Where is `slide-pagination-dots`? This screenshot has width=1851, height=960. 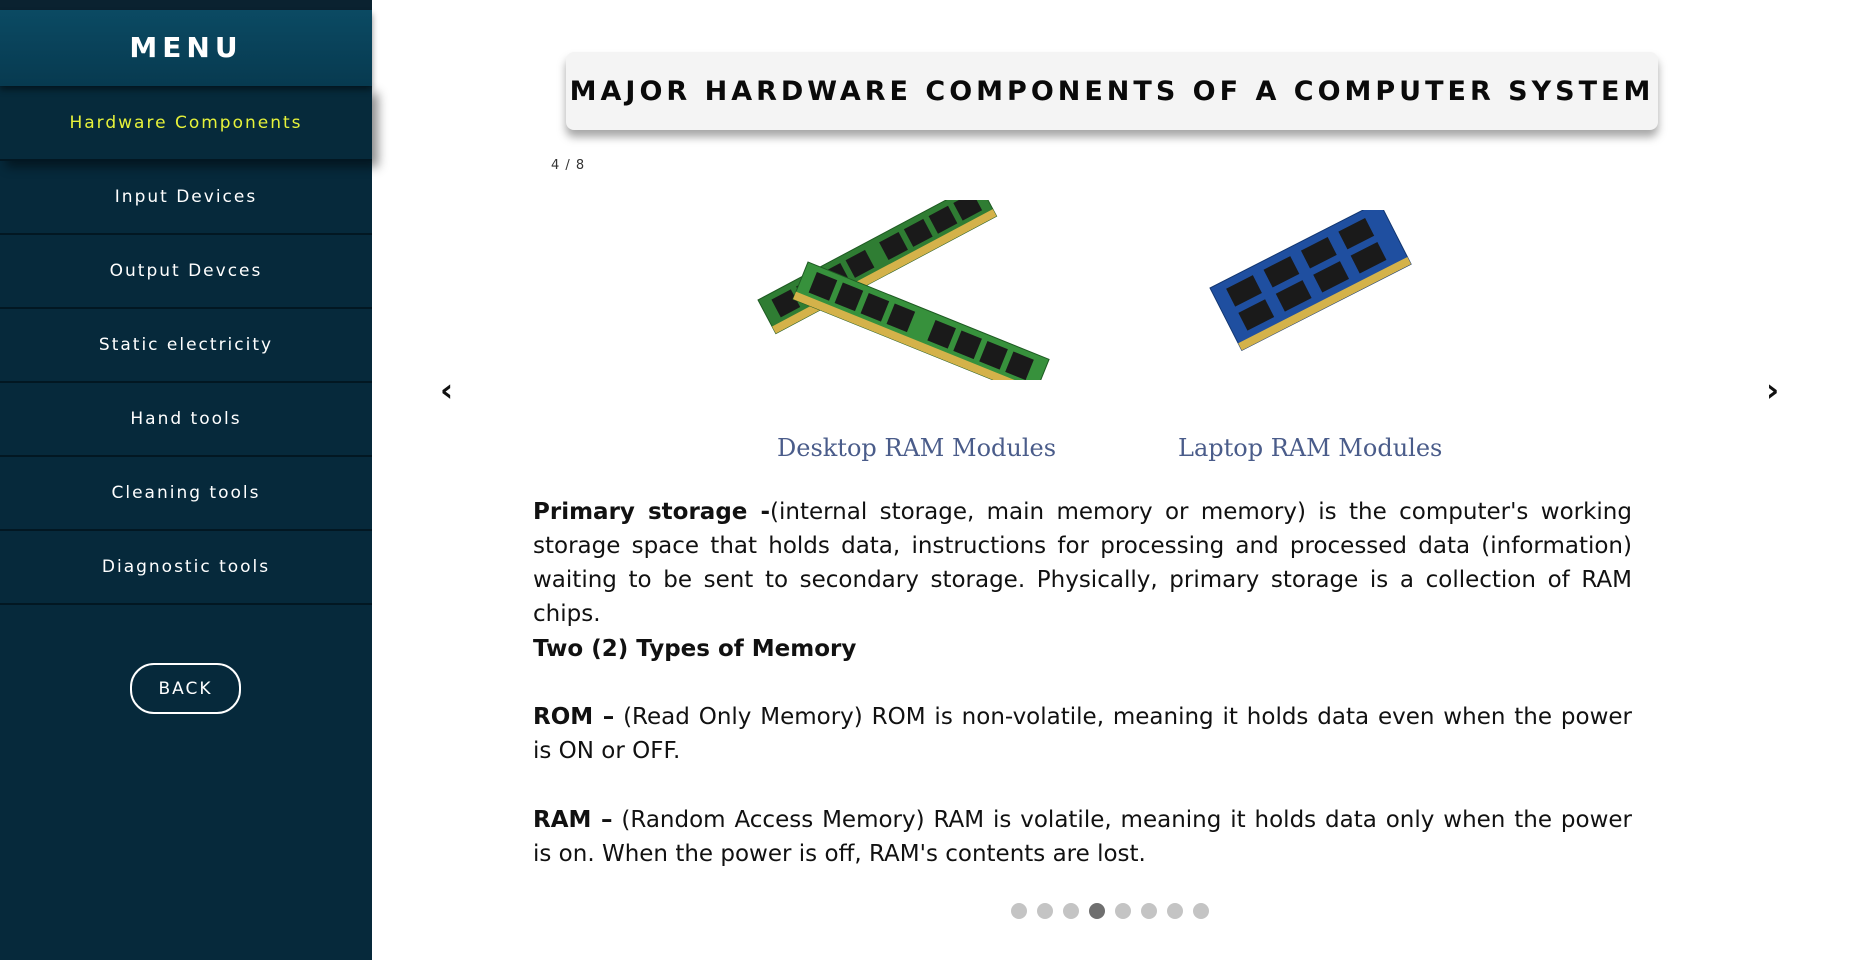 slide-pagination-dots is located at coordinates (1110, 911).